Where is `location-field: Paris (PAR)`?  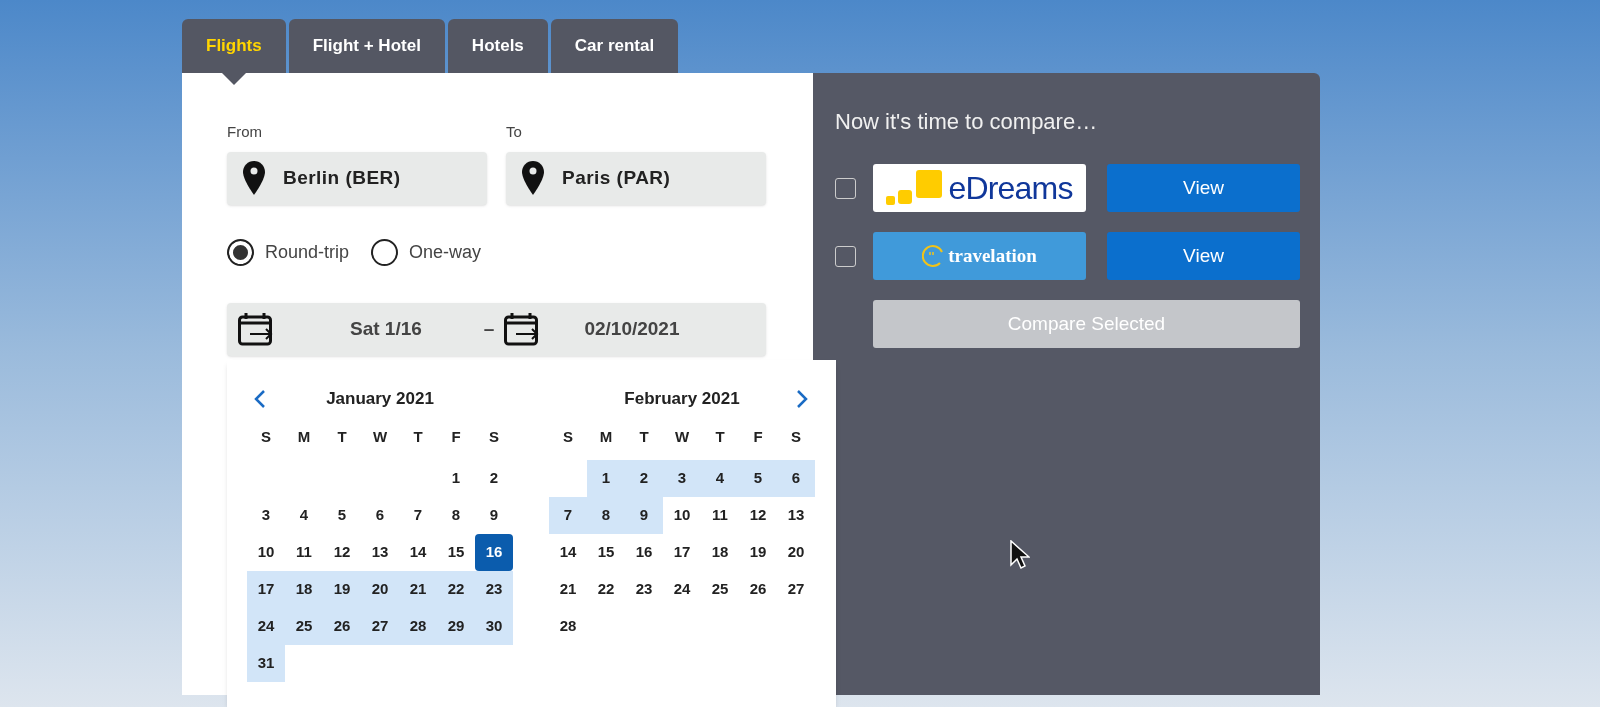
location-field: Paris (PAR) is located at coordinates (636, 178).